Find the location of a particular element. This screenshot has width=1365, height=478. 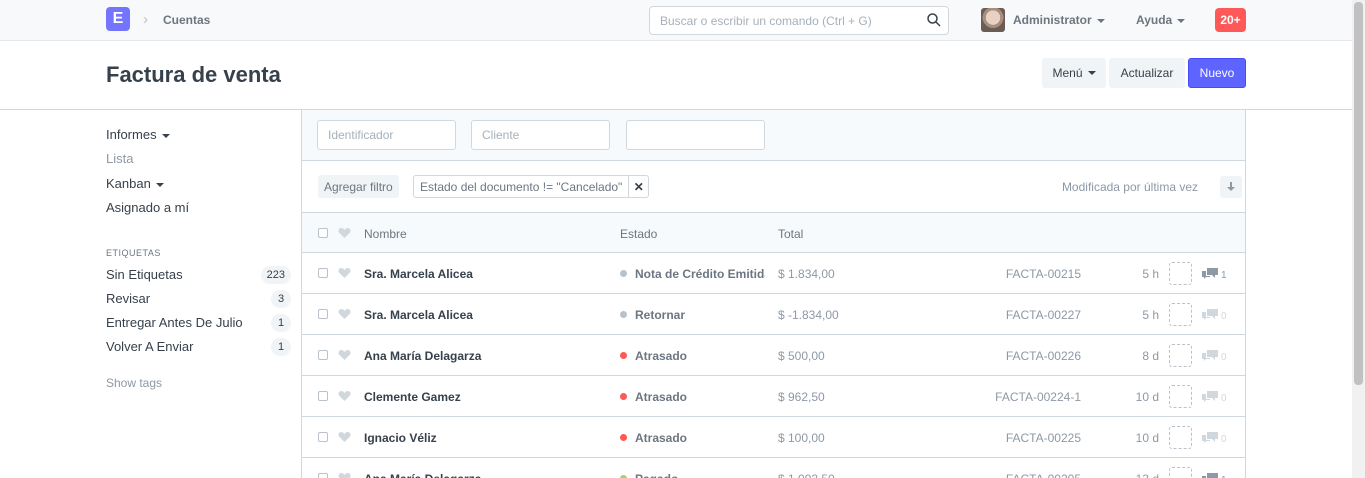

help-menu: Ayuda is located at coordinates (1161, 20).